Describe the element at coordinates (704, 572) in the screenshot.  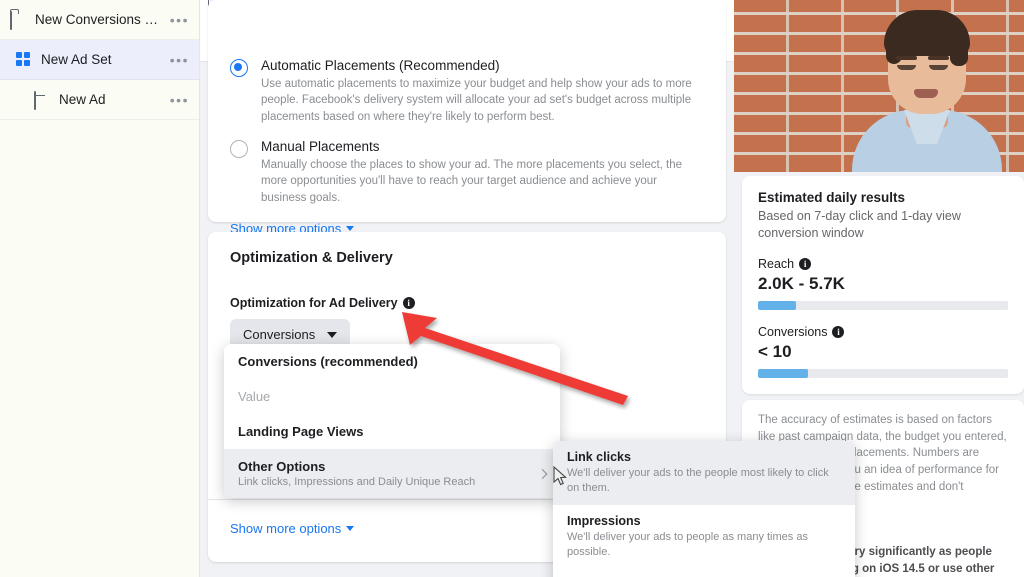
I see `submenu-item-daily-unique-reach: Daily Unique Reach` at that location.